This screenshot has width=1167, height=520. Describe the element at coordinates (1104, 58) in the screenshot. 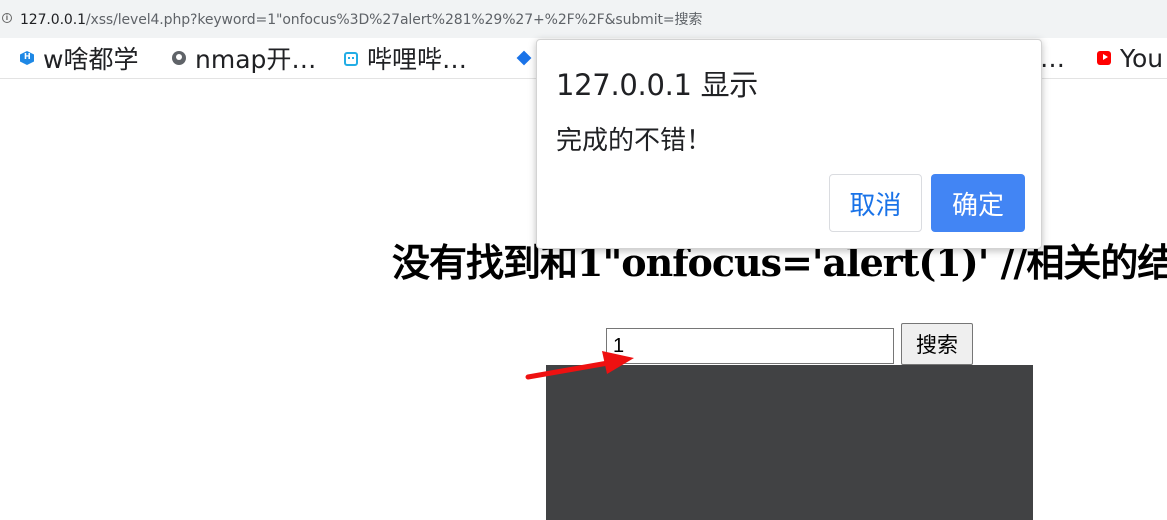

I see `youtube-icon` at that location.